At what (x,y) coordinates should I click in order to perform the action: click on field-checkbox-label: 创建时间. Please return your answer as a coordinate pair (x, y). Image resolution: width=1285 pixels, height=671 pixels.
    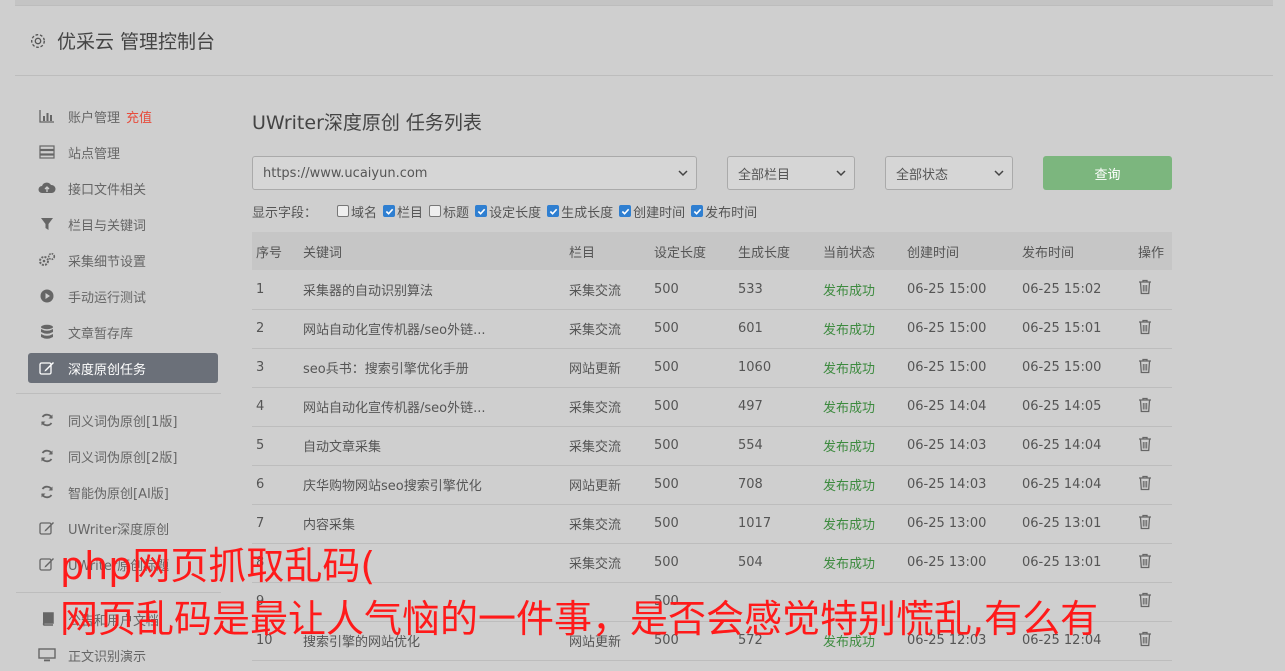
    Looking at the image, I should click on (659, 213).